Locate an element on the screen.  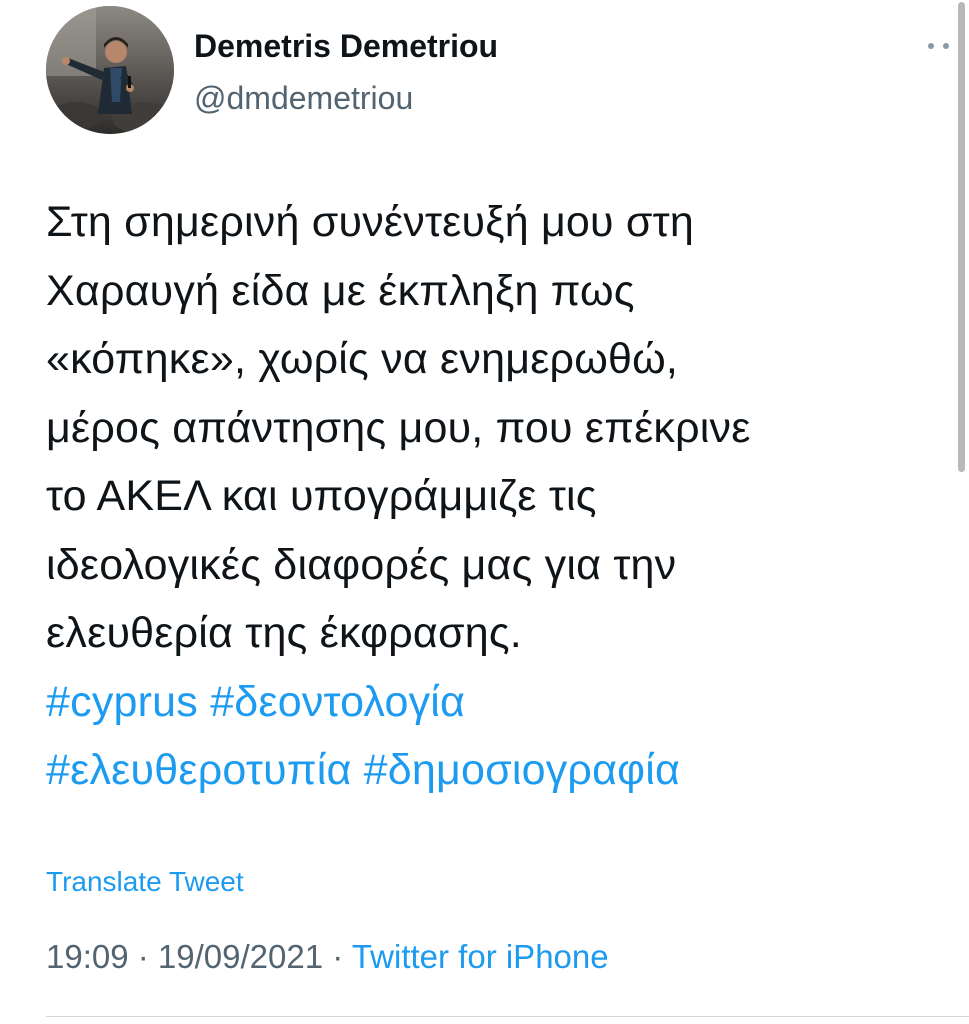
tweet-date: 19/09/2021 is located at coordinates (240, 956).